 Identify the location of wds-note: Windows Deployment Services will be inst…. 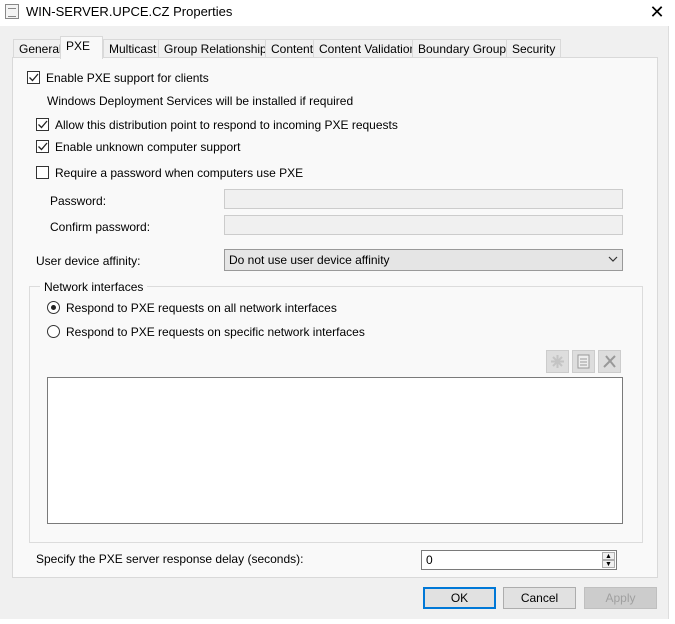
(200, 101).